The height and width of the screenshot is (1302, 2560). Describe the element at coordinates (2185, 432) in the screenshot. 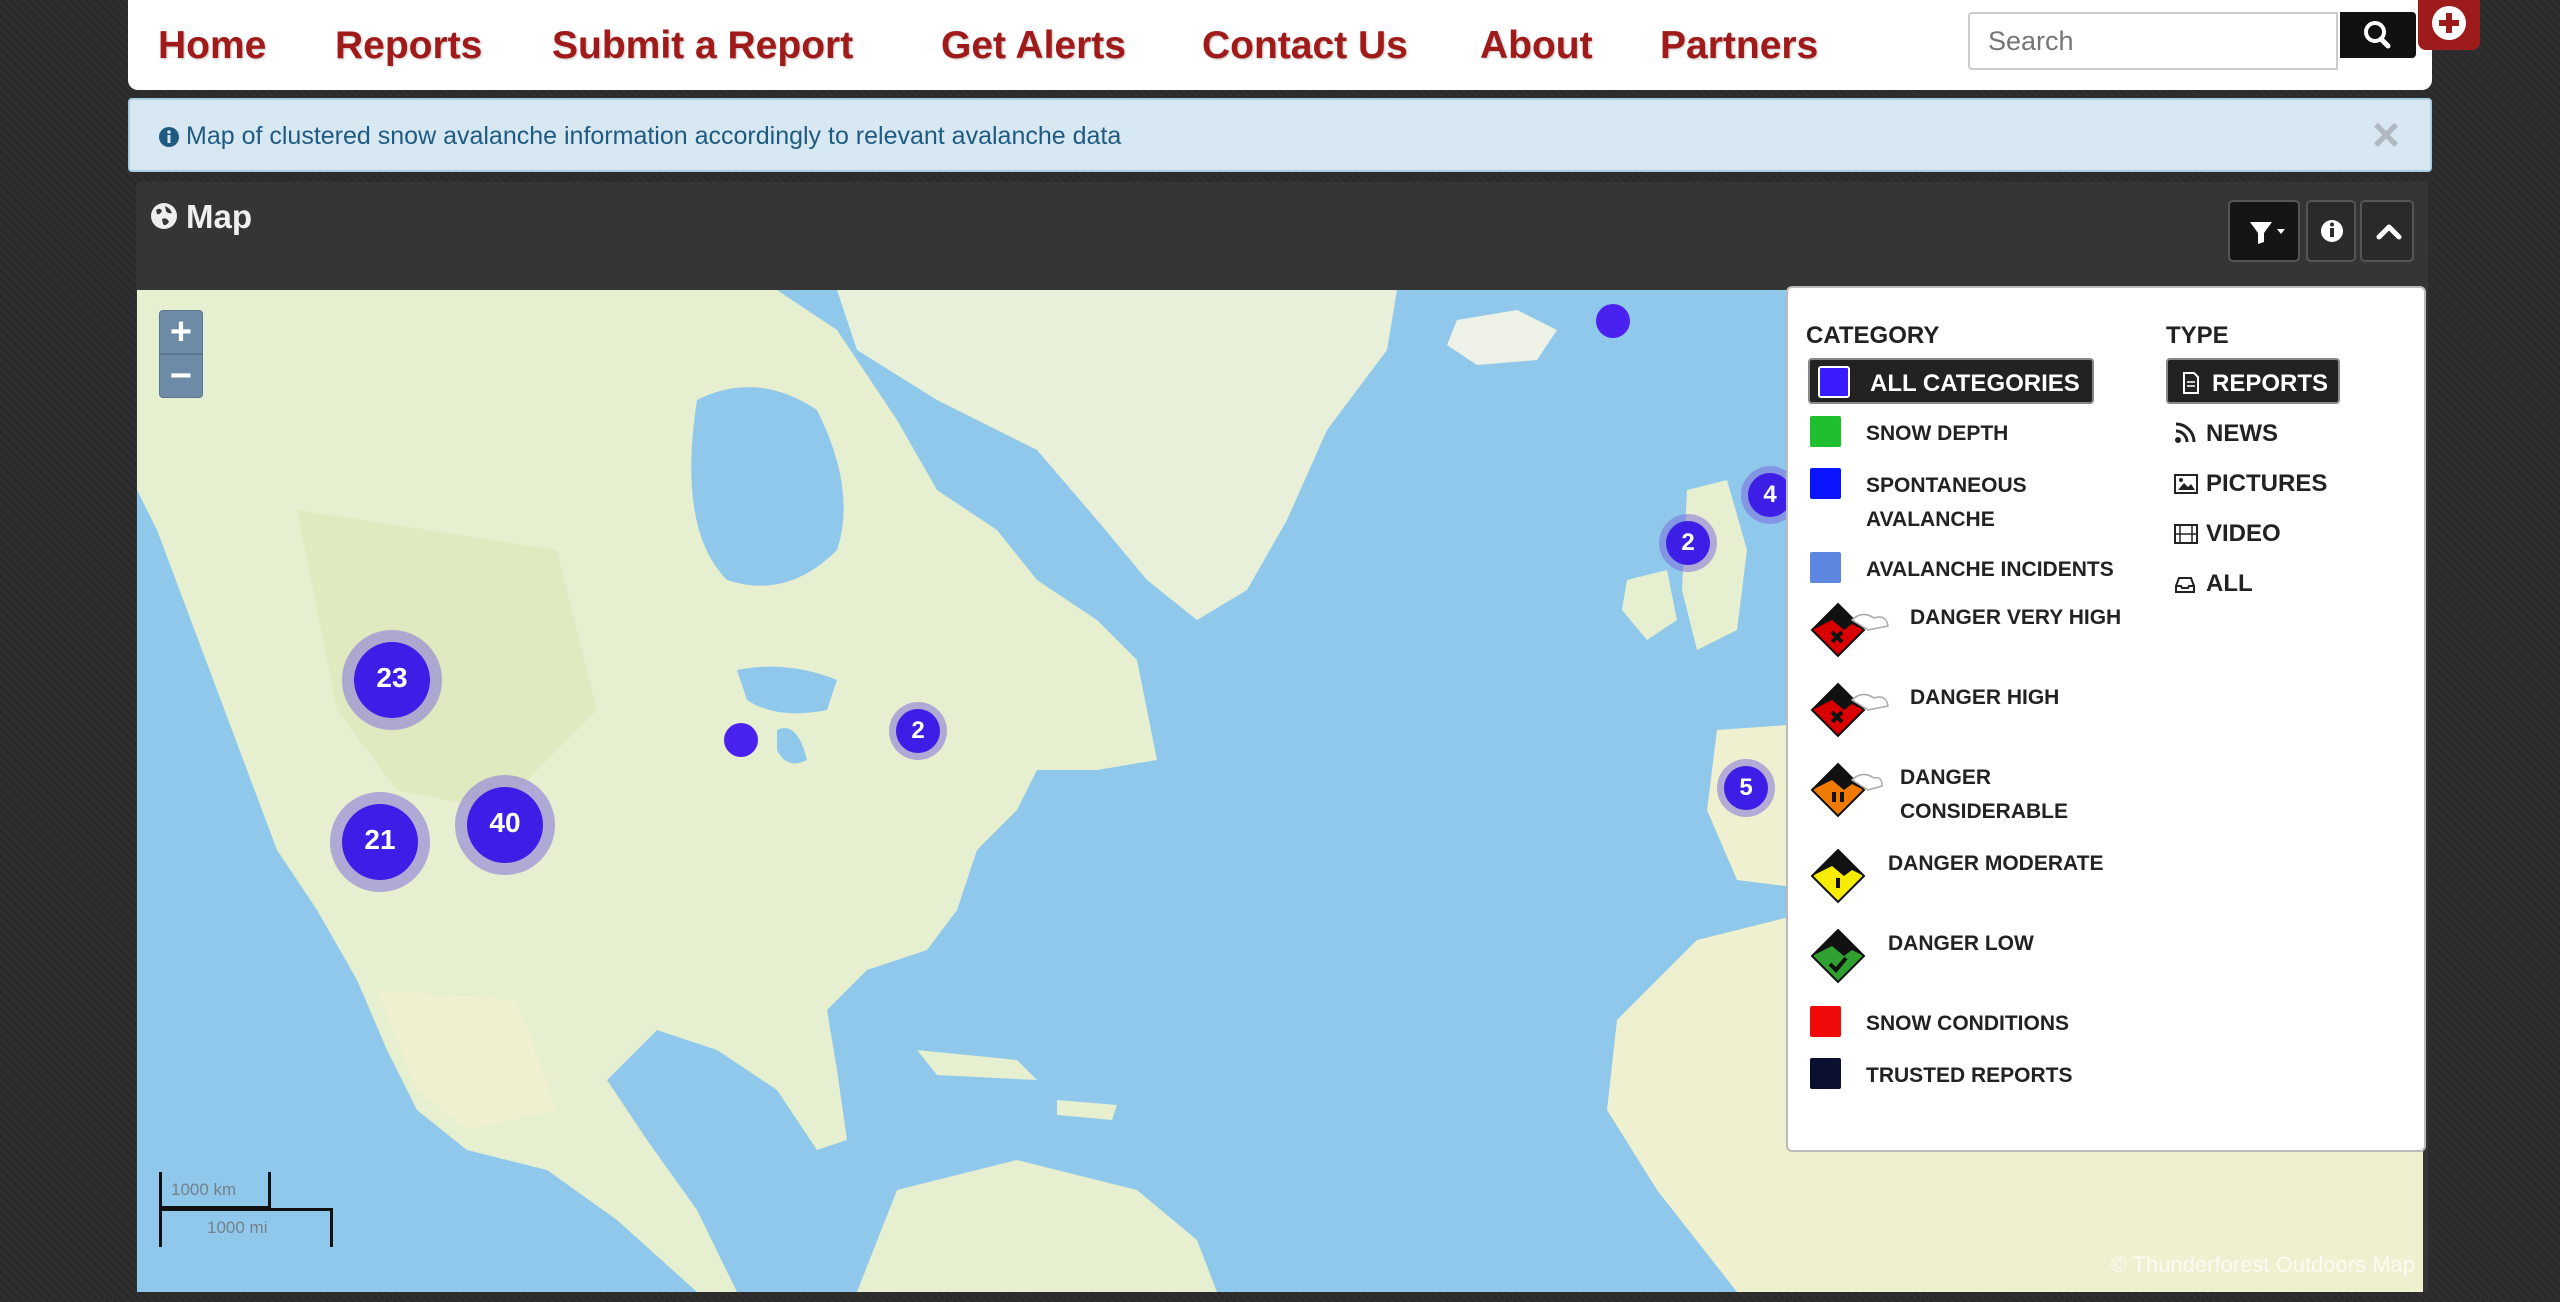

I see `rss-icon` at that location.